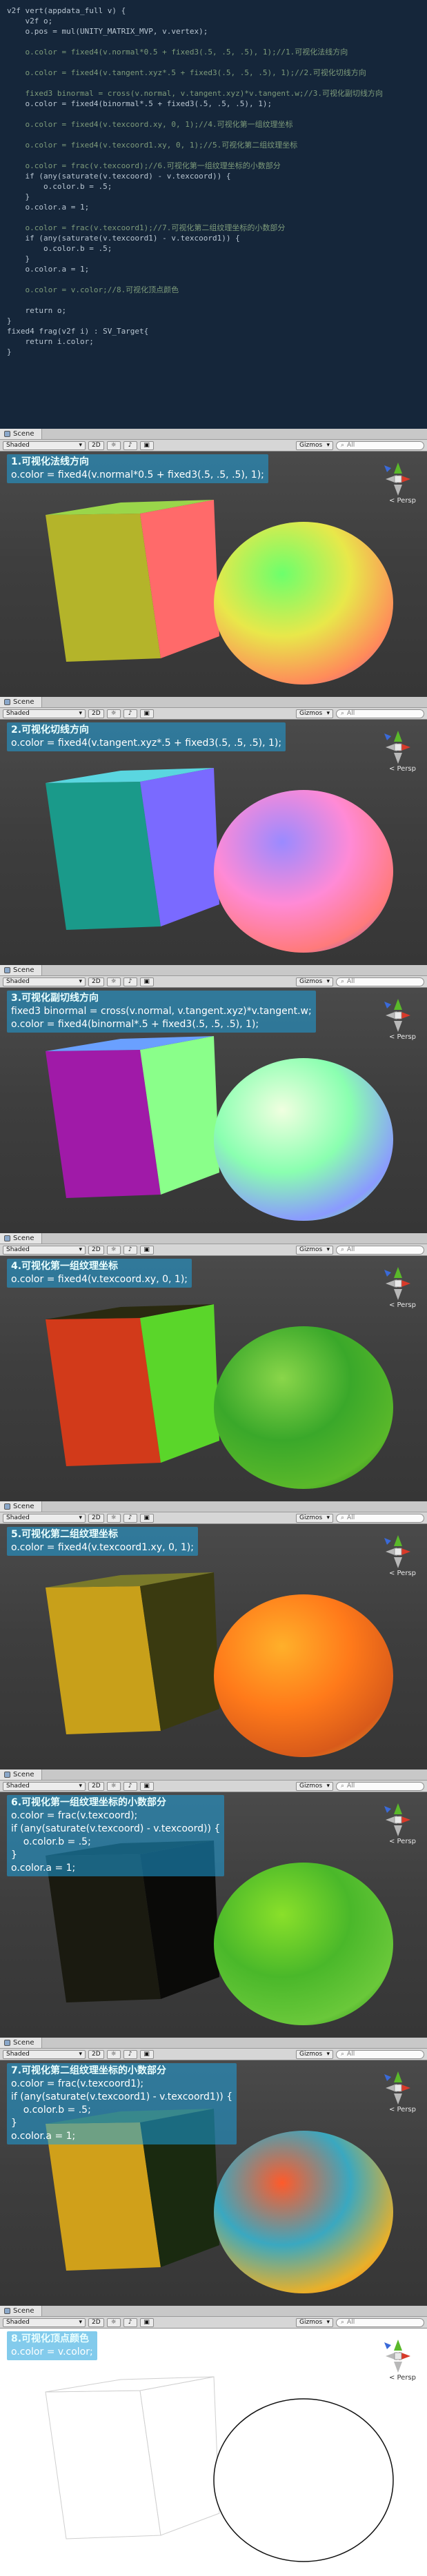 Image resolution: width=427 pixels, height=2576 pixels. I want to click on scene-tabbar: Scene, so click(213, 702).